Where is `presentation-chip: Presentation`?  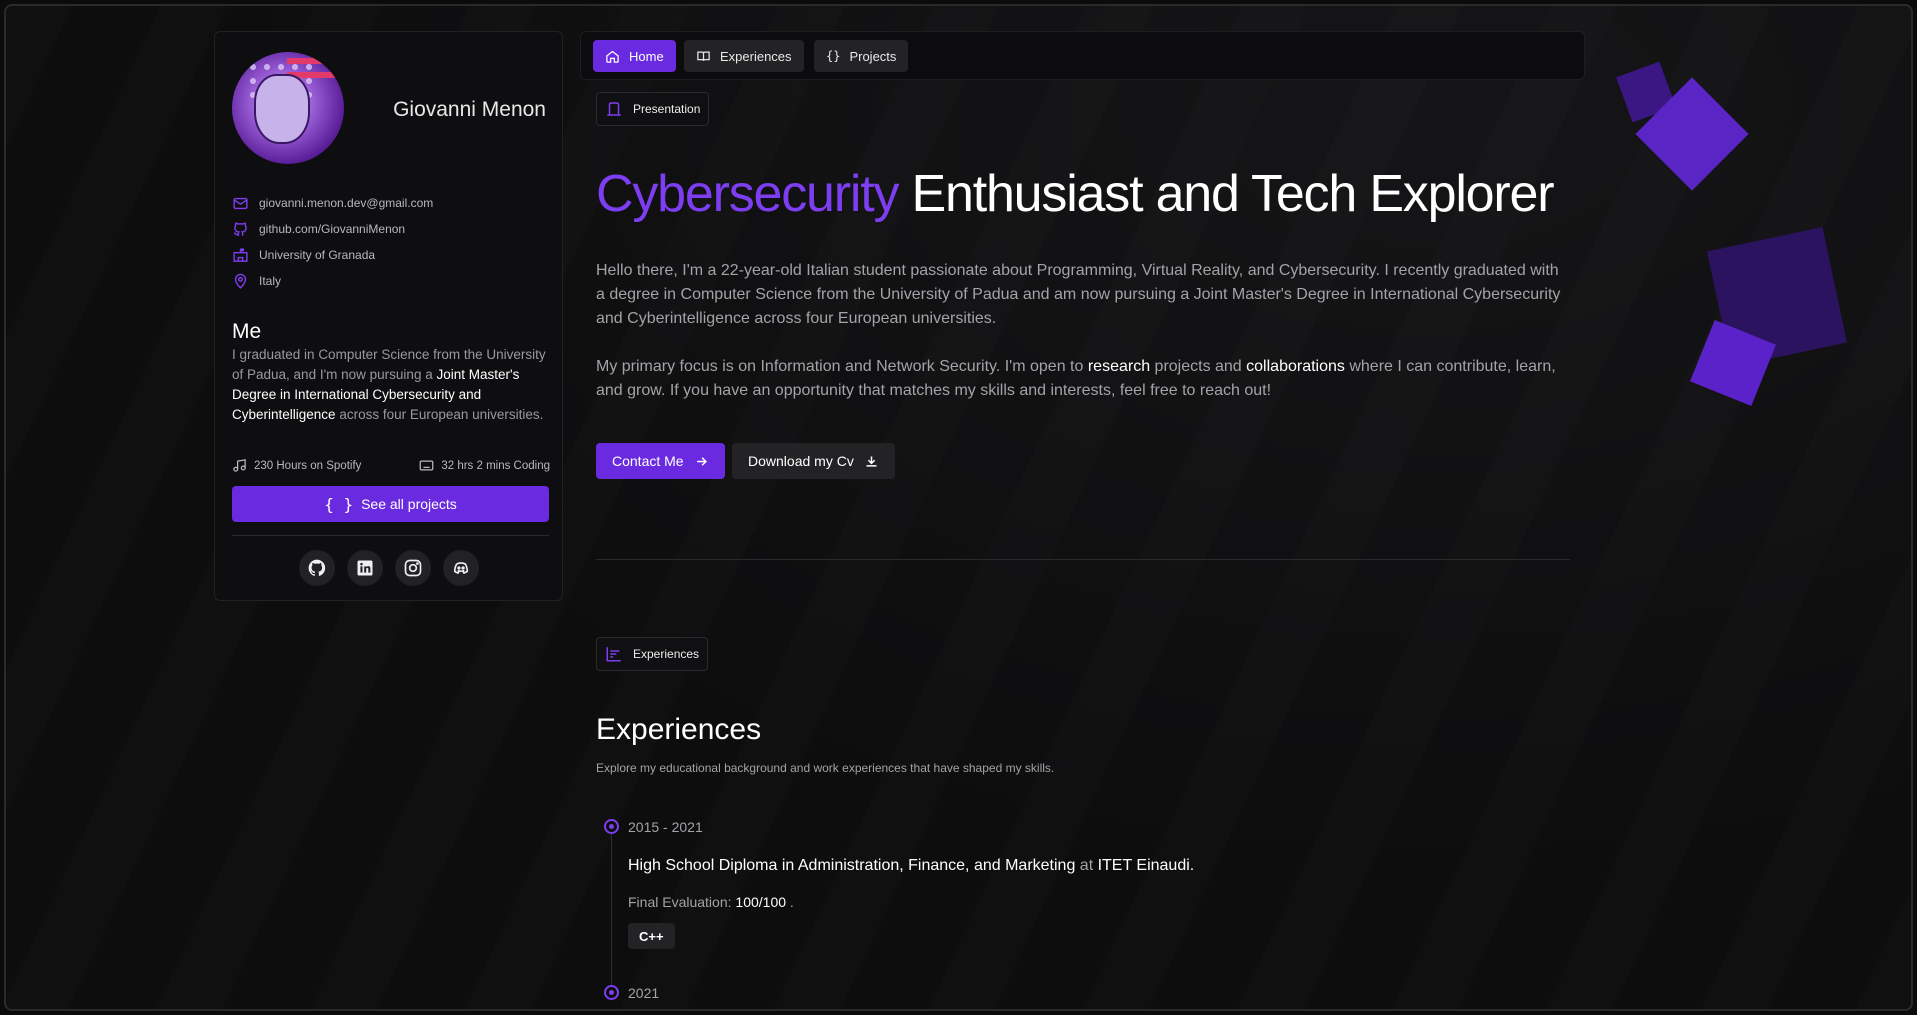
presentation-chip: Presentation is located at coordinates (653, 109).